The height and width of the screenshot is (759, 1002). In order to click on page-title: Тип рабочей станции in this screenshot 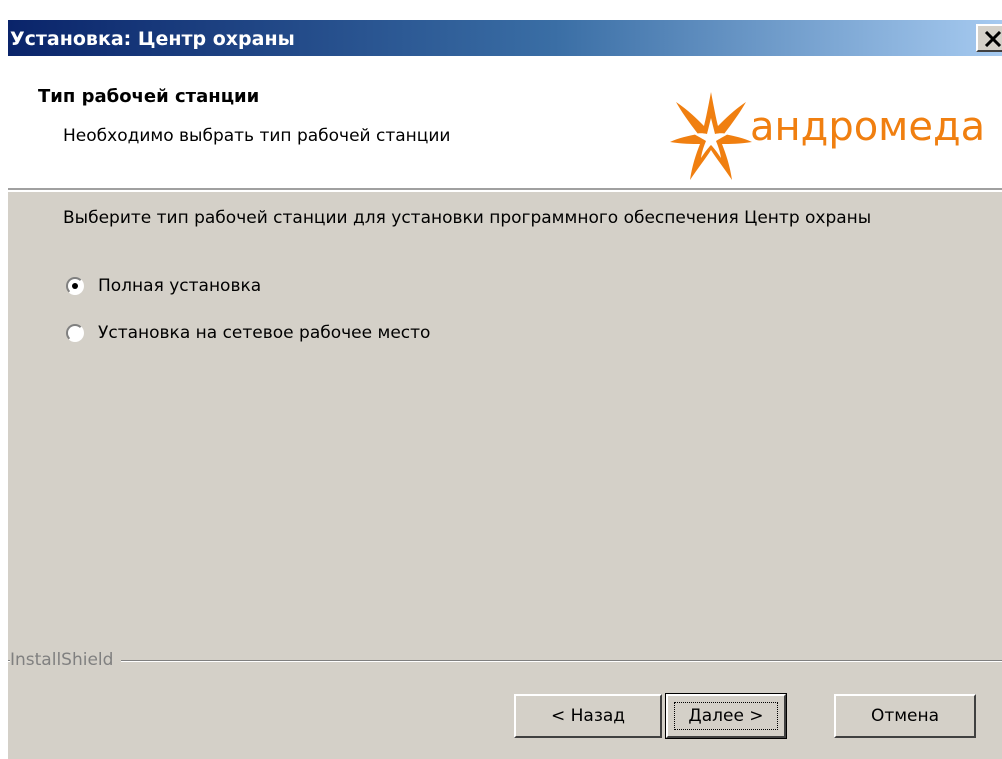, I will do `click(149, 96)`.